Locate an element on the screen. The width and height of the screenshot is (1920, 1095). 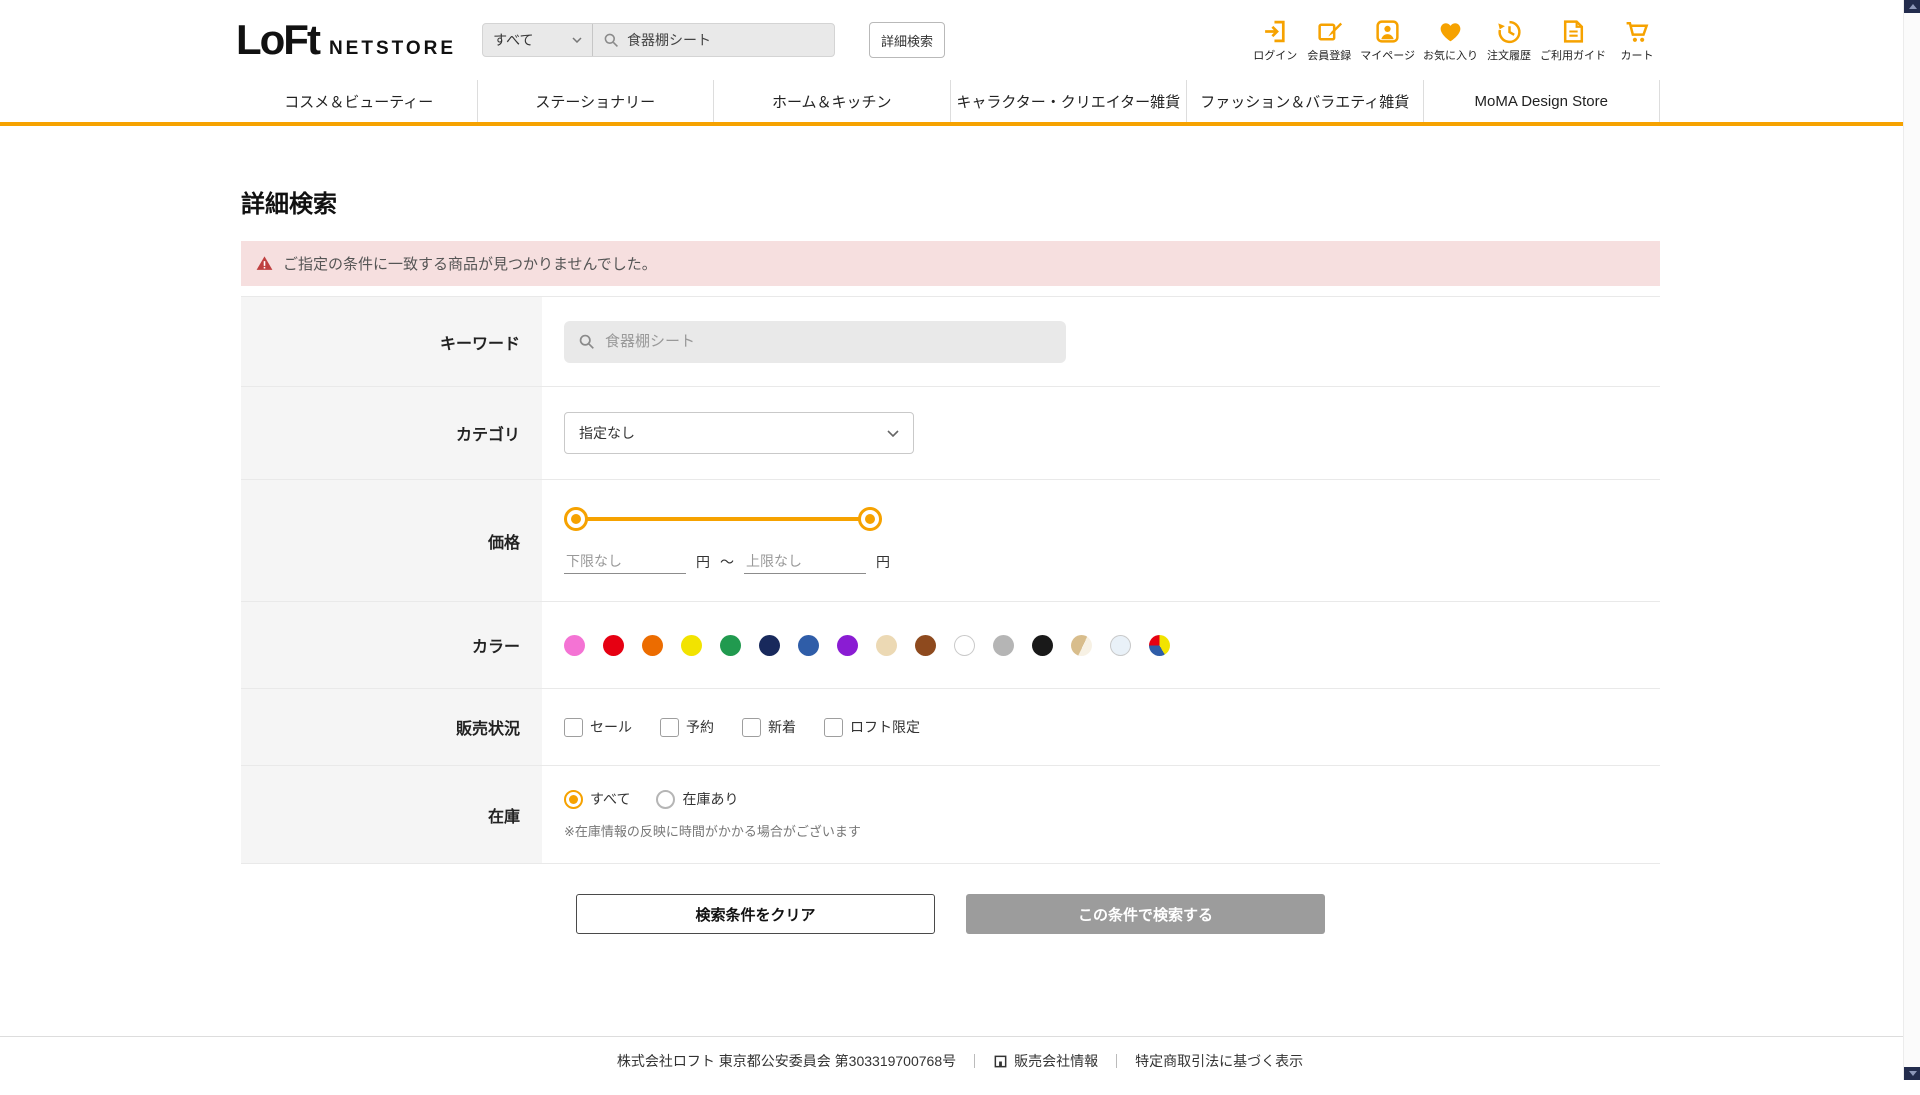
price-range-slider is located at coordinates (723, 519).